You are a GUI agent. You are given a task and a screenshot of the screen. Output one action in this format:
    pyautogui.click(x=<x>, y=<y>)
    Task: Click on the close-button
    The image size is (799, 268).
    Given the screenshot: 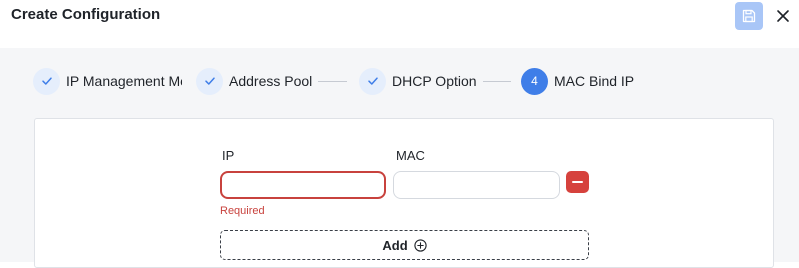 What is the action you would take?
    pyautogui.click(x=783, y=16)
    